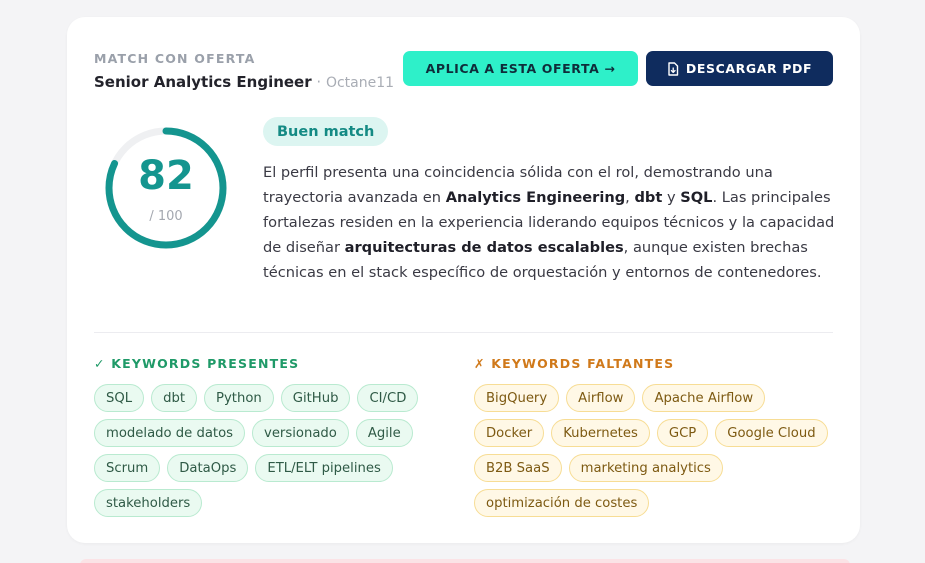 This screenshot has width=925, height=563. I want to click on keyword-missing-chip: Docker, so click(509, 433).